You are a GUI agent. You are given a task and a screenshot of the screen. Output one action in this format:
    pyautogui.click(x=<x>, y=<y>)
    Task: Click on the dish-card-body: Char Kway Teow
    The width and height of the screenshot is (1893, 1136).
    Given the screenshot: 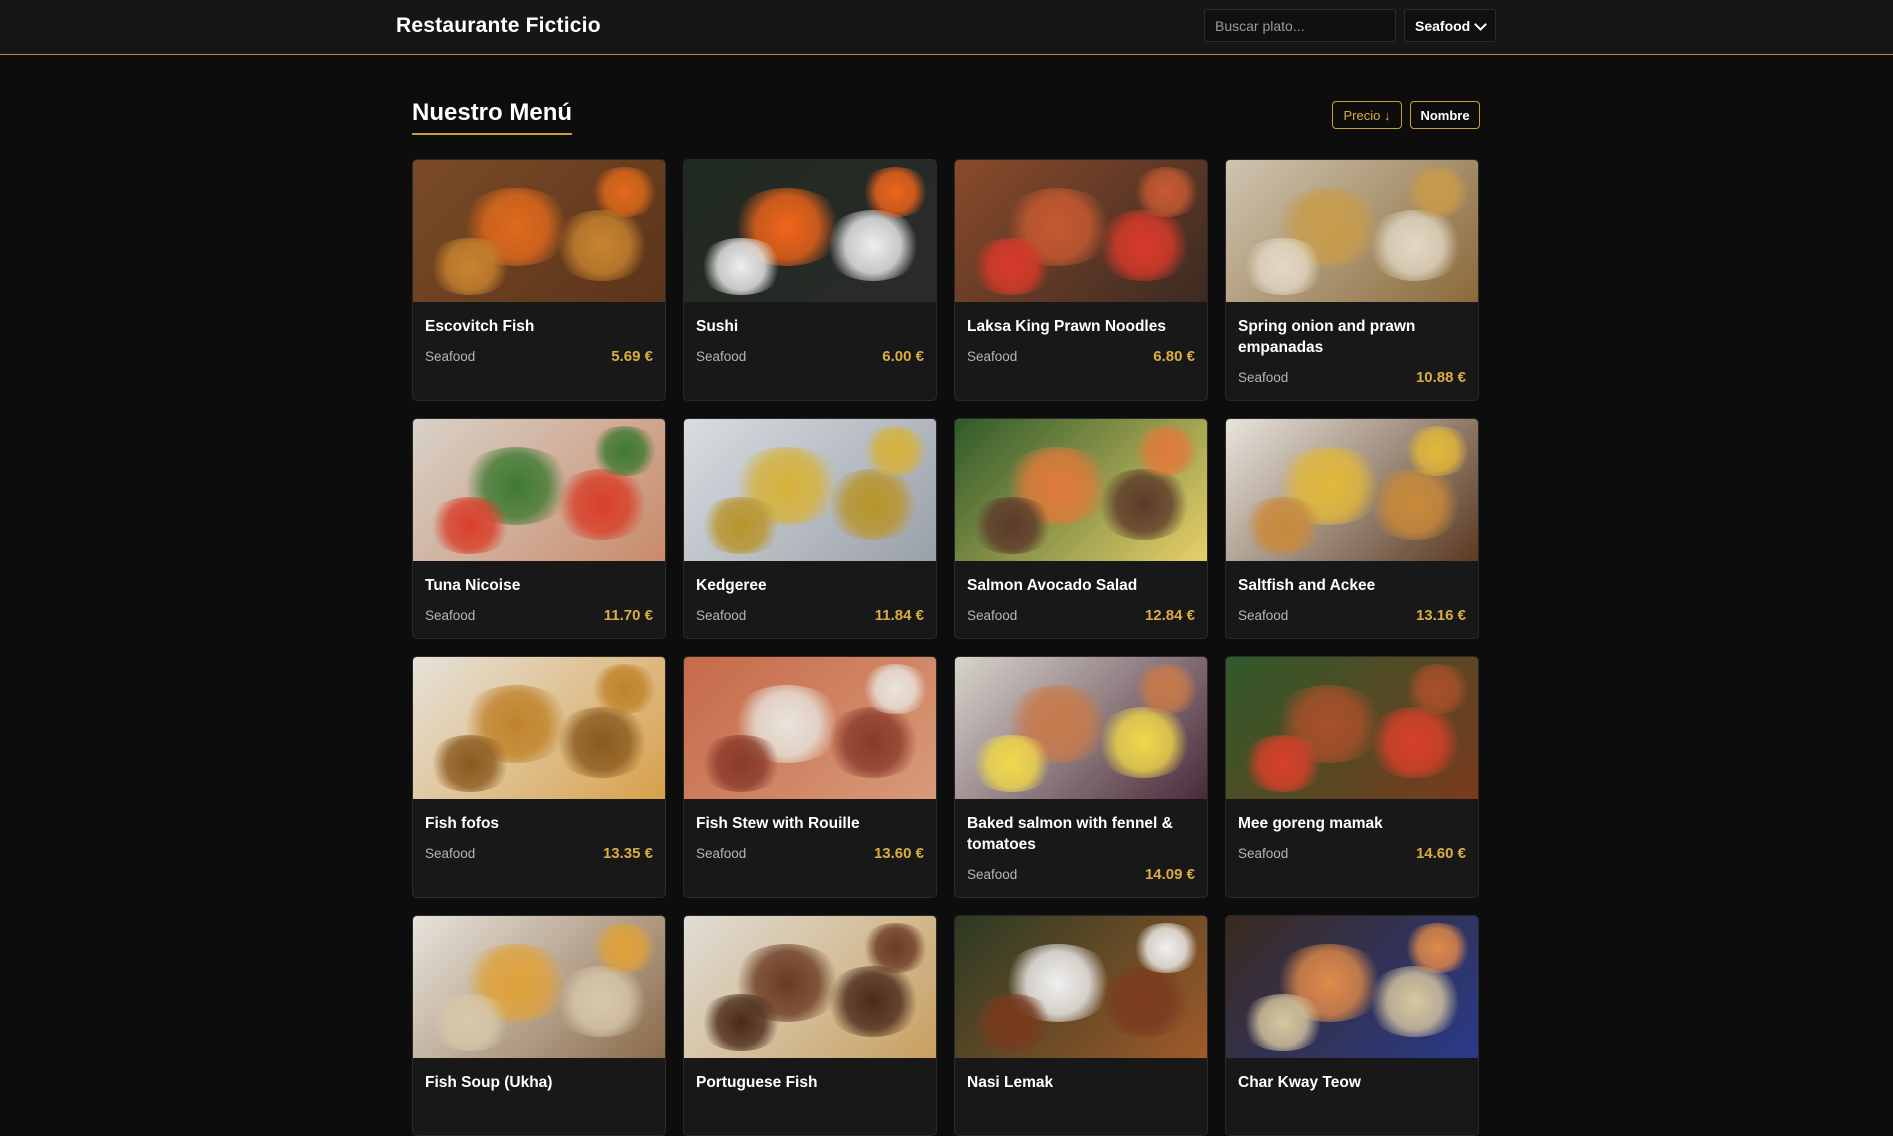 What is the action you would take?
    pyautogui.click(x=1352, y=1096)
    